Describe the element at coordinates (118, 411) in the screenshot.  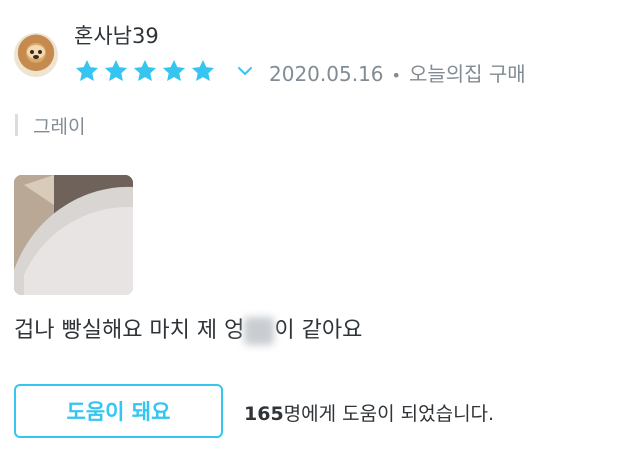
I see `helpful-button: 도움이 돼요` at that location.